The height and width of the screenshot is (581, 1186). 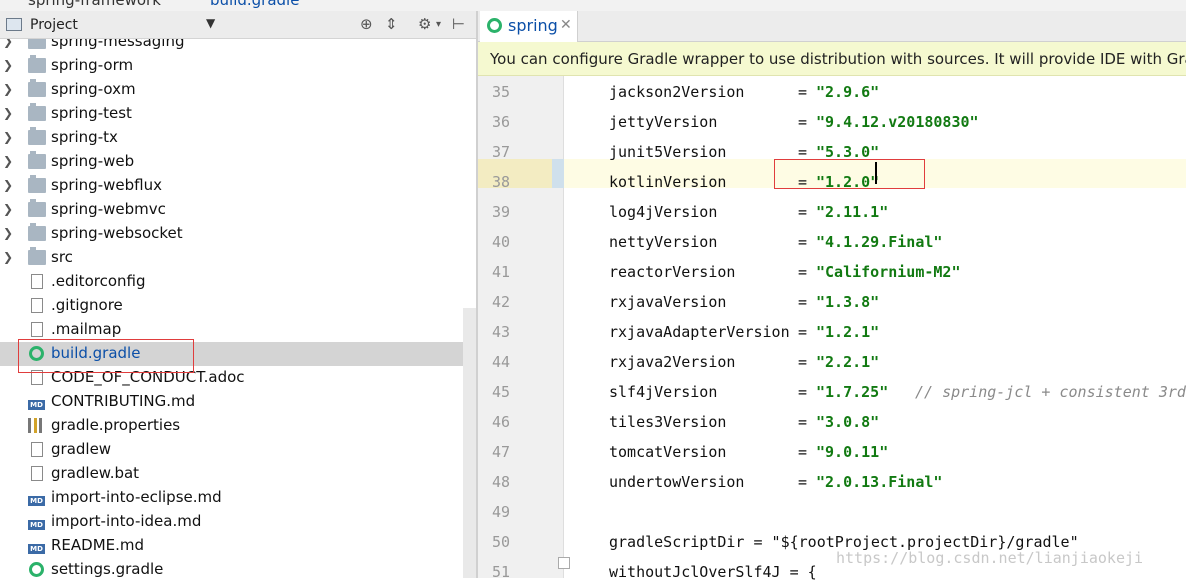 I want to click on tree-item: ❯ spring-webflux, so click(x=238, y=186).